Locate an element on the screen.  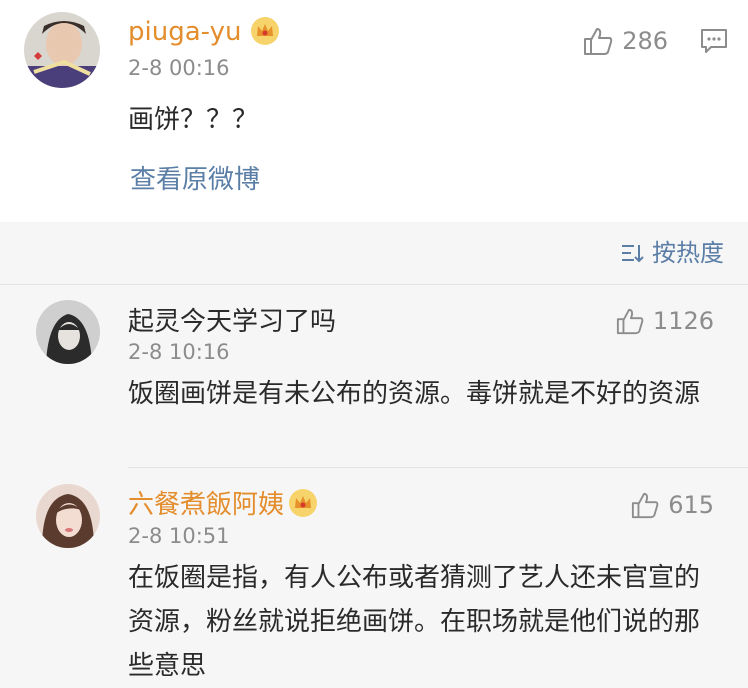
post-time: 2-8 00:16 is located at coordinates (179, 68).